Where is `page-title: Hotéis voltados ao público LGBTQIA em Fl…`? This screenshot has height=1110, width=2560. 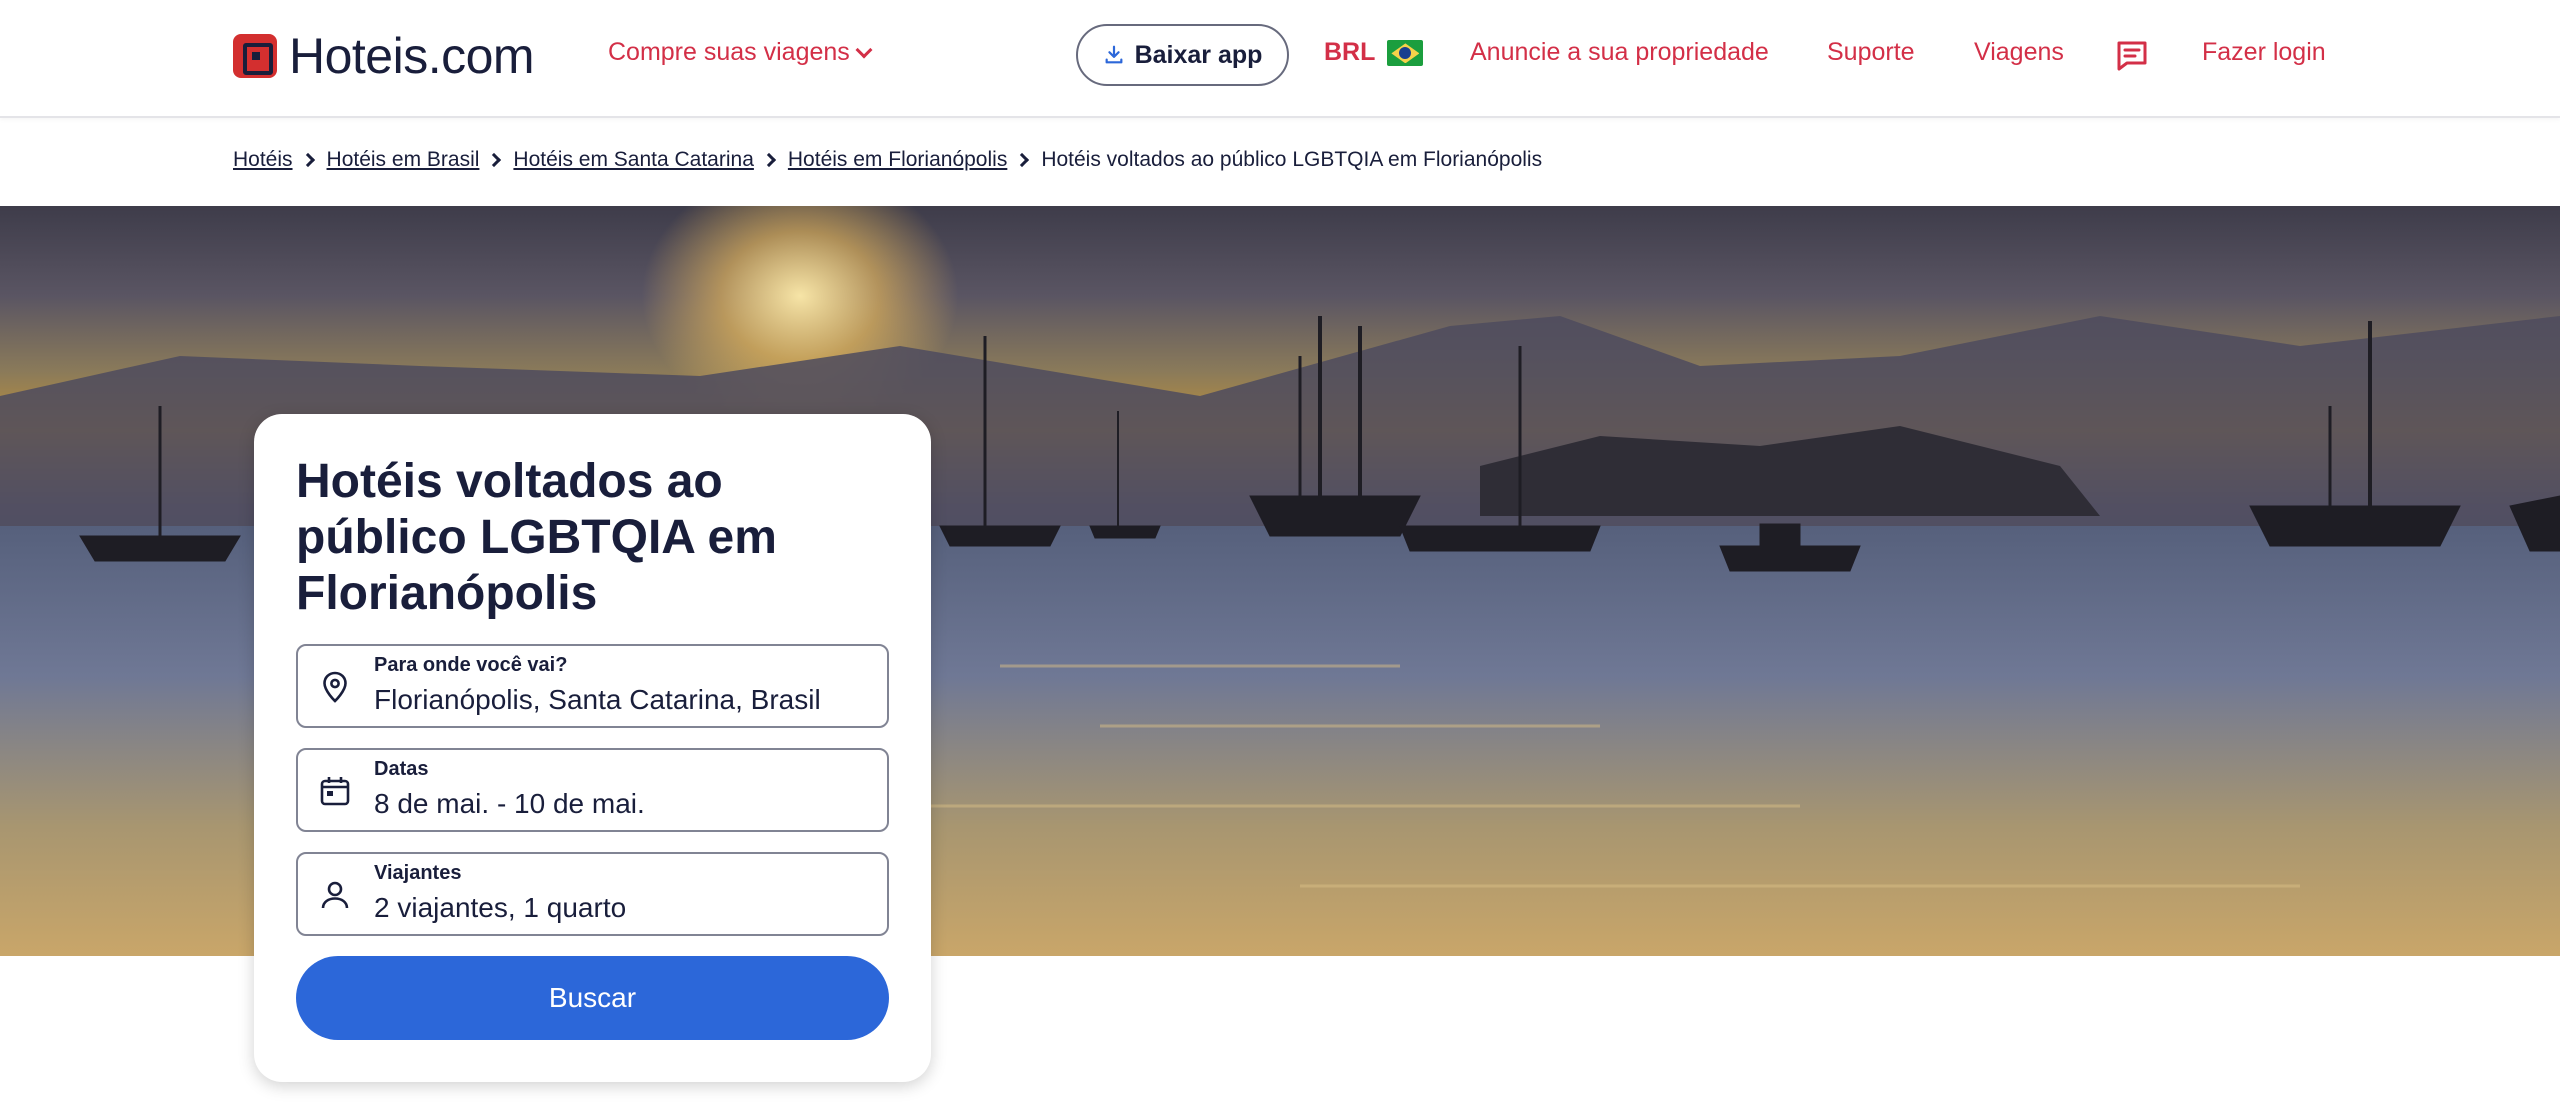
page-title: Hotéis voltados ao público LGBTQIA em Fl… is located at coordinates (536, 537).